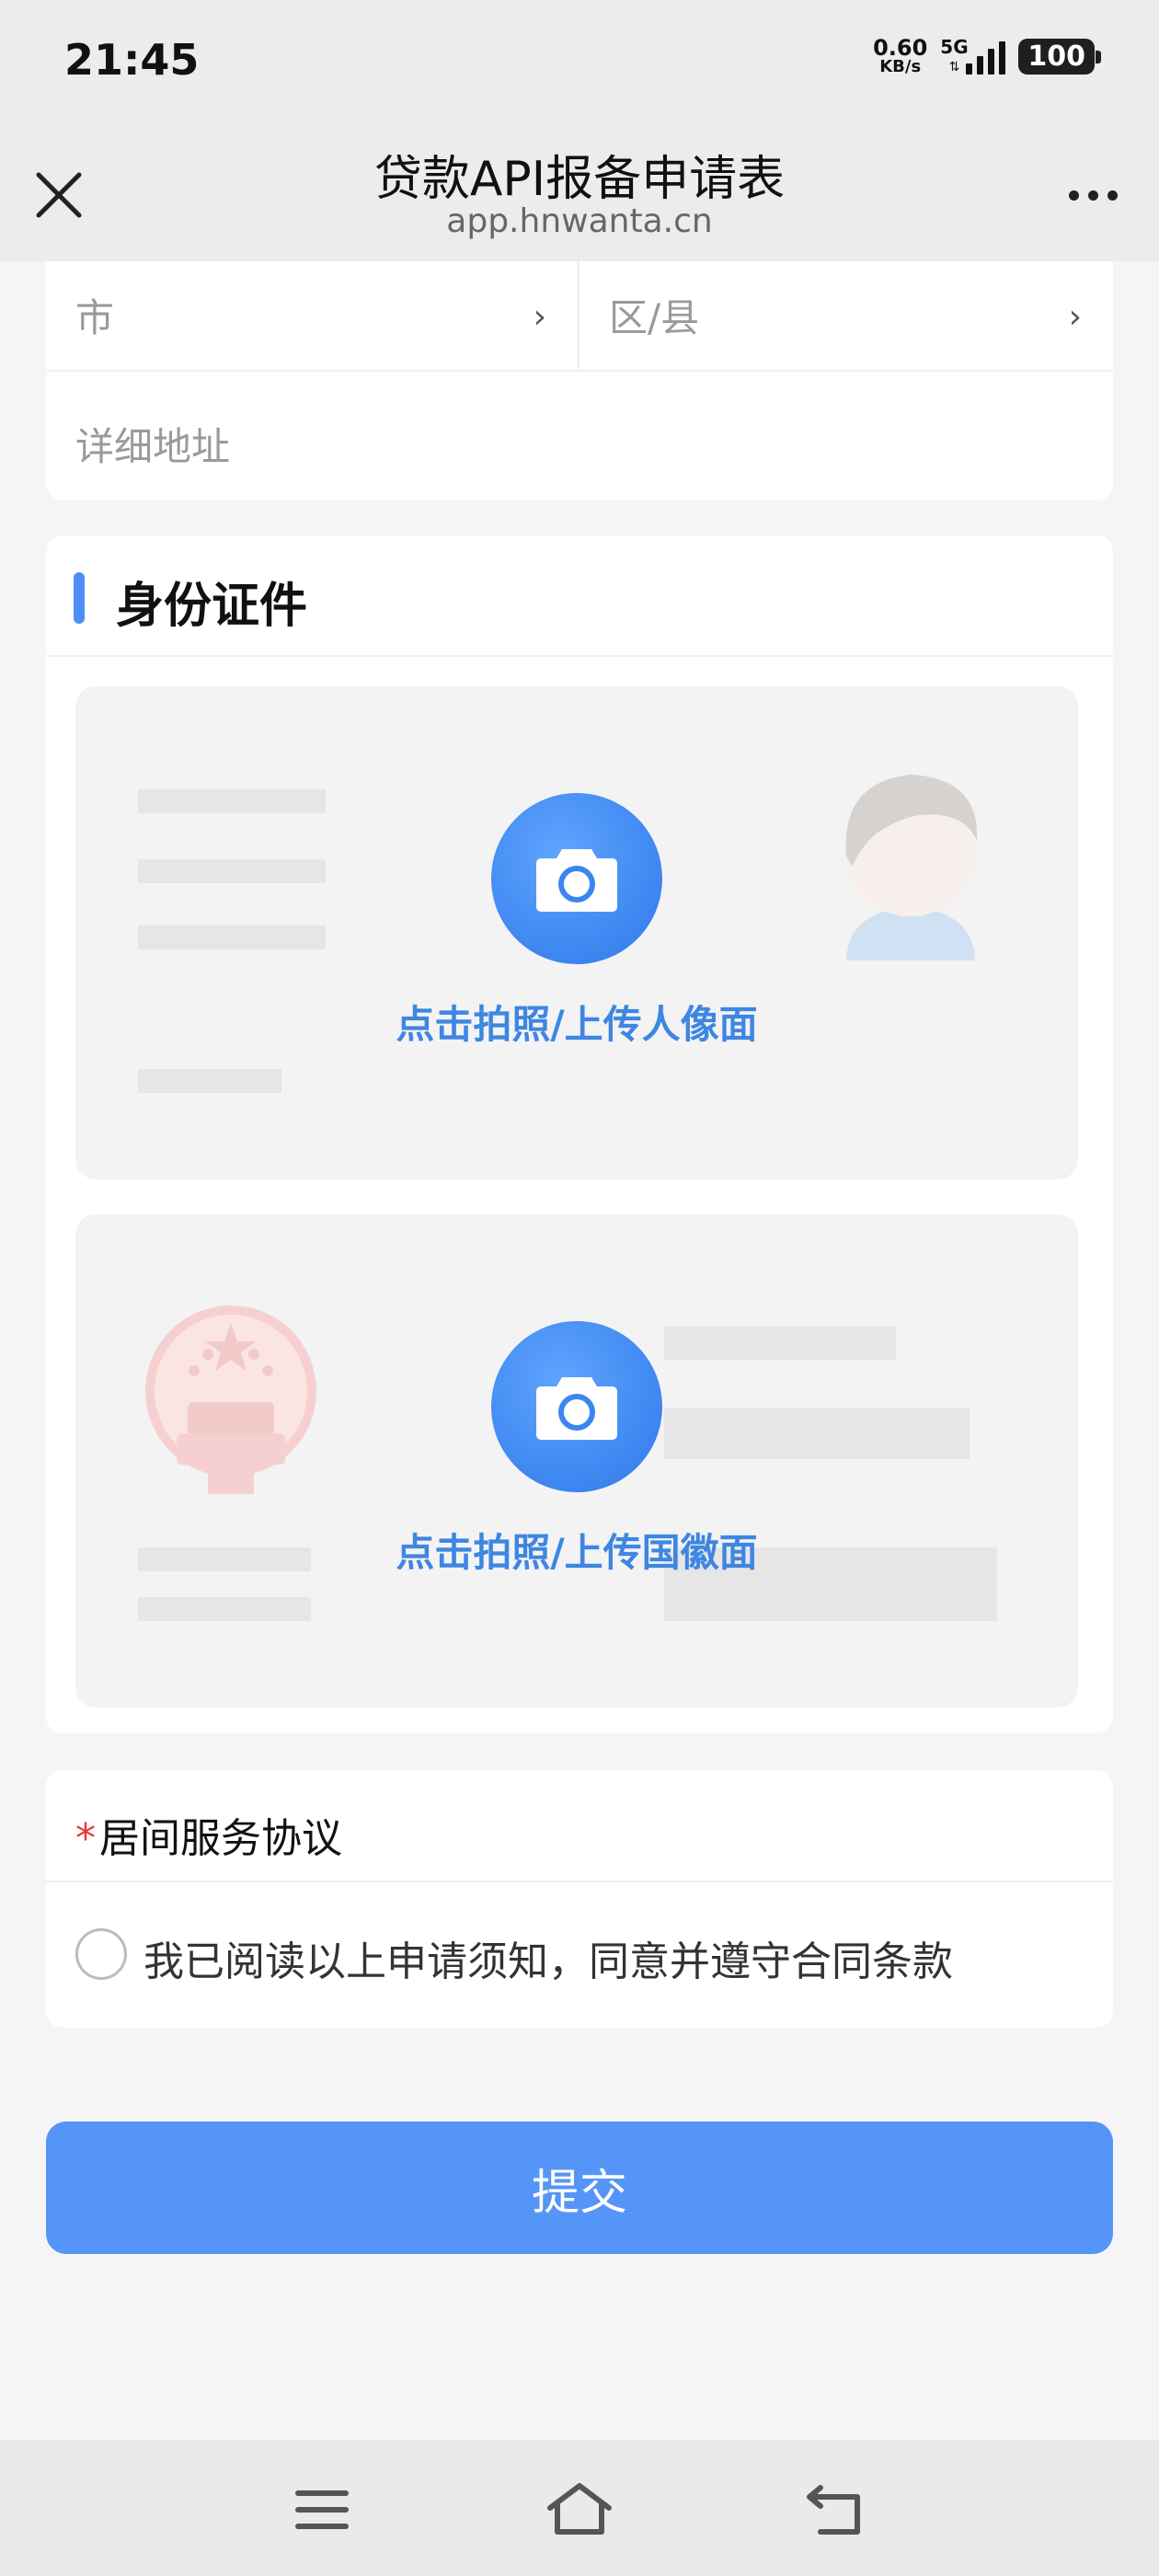  What do you see at coordinates (577, 1552) in the screenshot?
I see `upload-emblem-label: 点击拍照/上传国徽面` at bounding box center [577, 1552].